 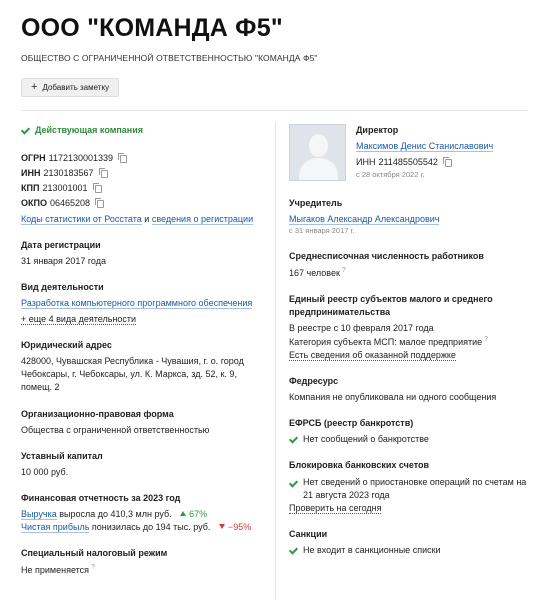 I want to click on kpp-label: КПП, so click(x=30, y=188).